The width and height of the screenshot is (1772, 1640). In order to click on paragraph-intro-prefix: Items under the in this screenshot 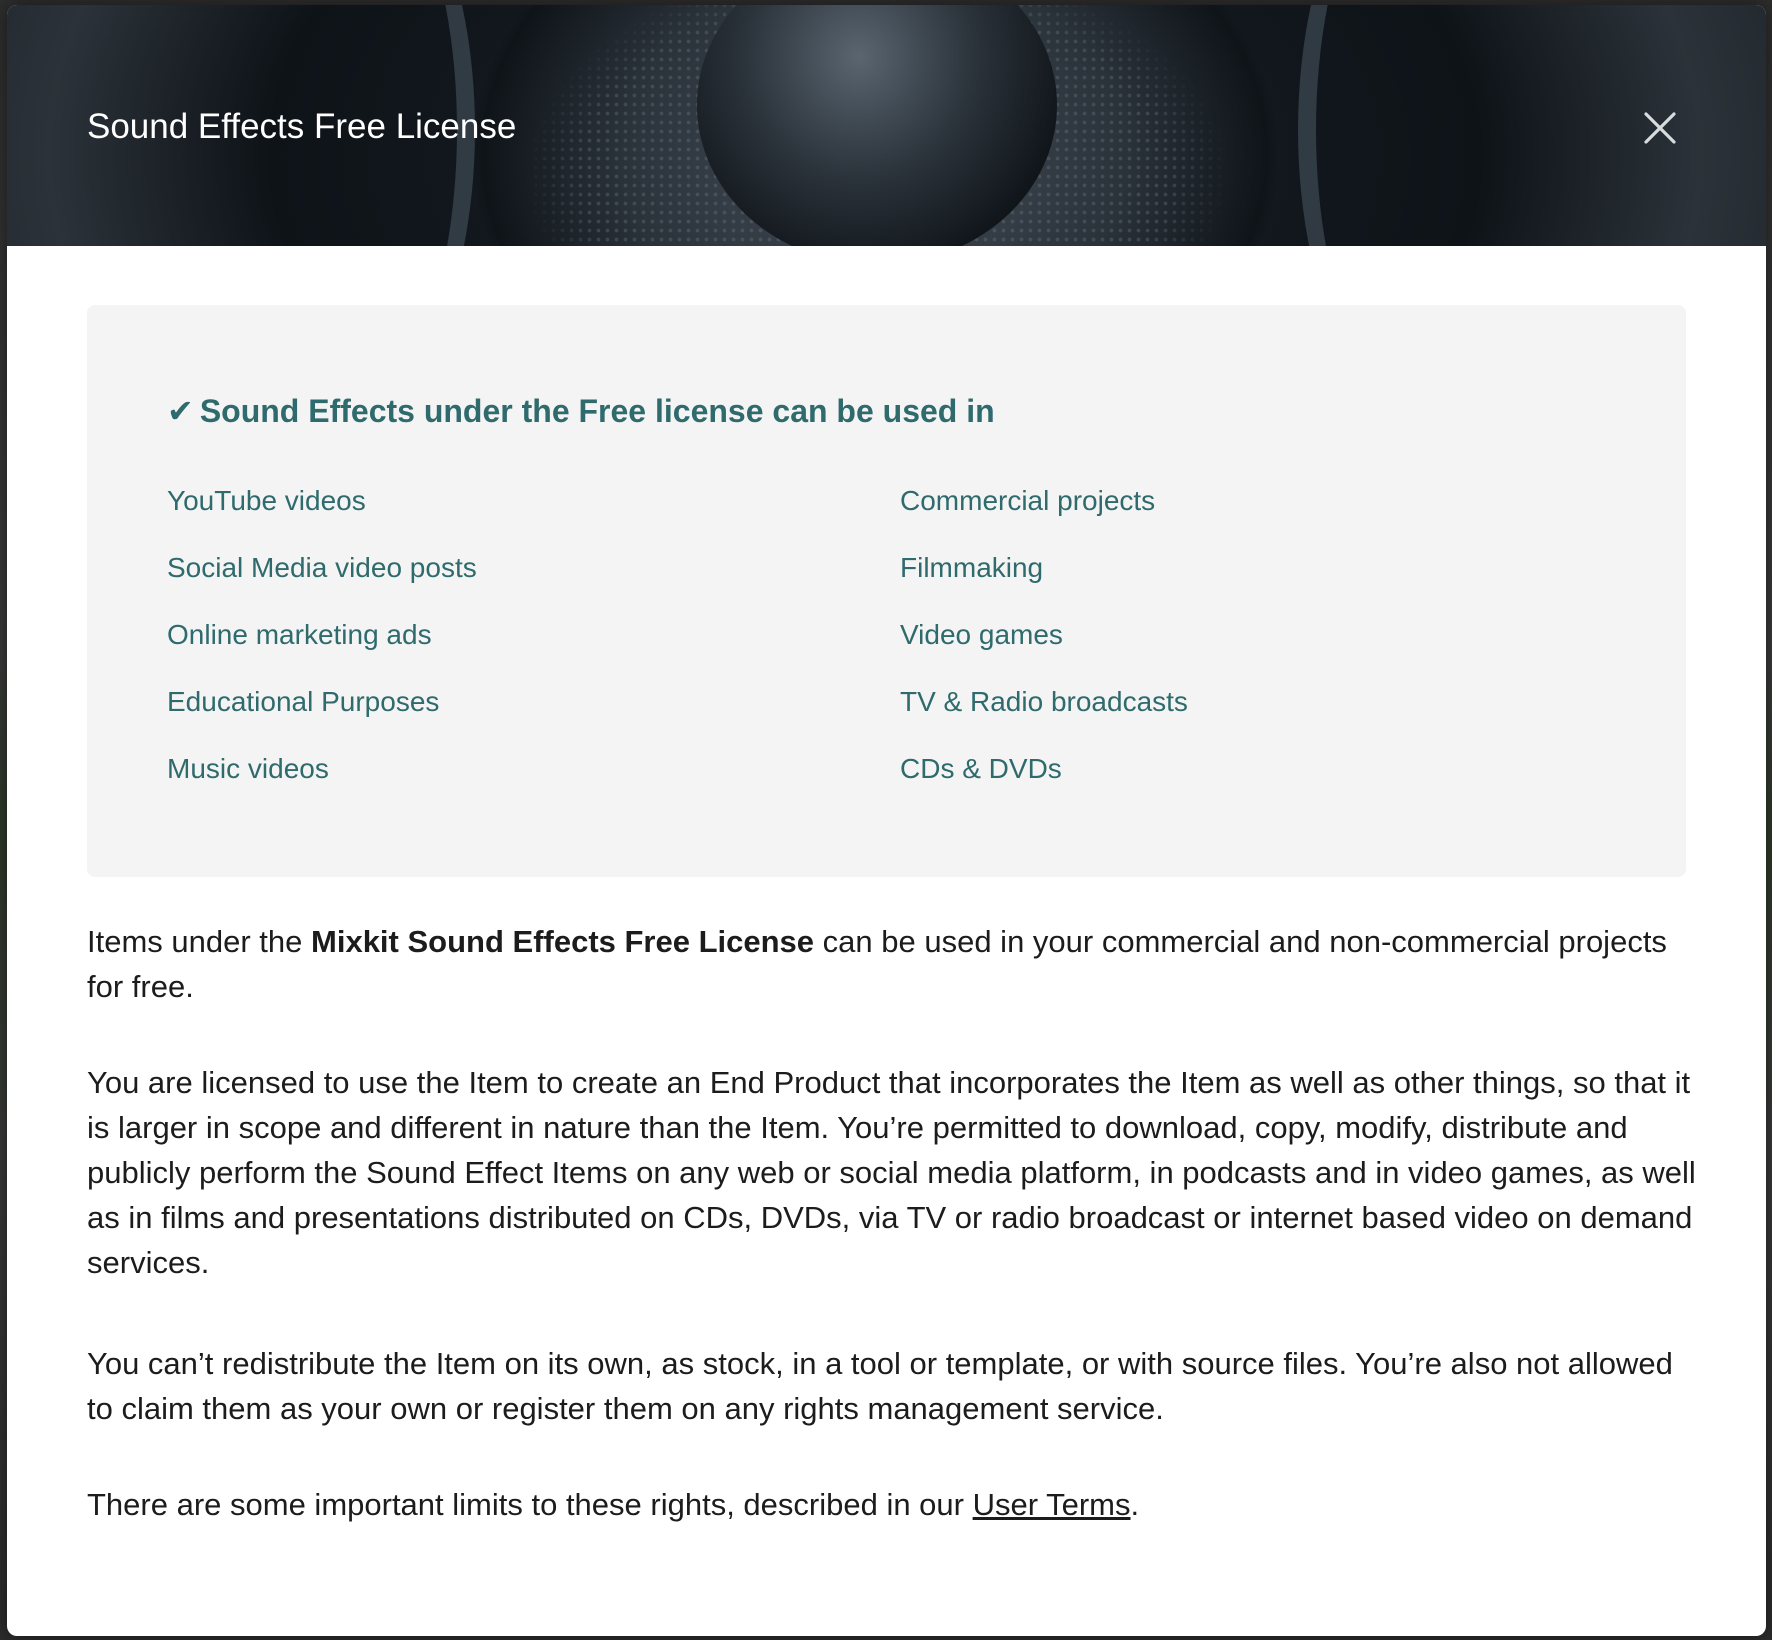, I will do `click(199, 941)`.